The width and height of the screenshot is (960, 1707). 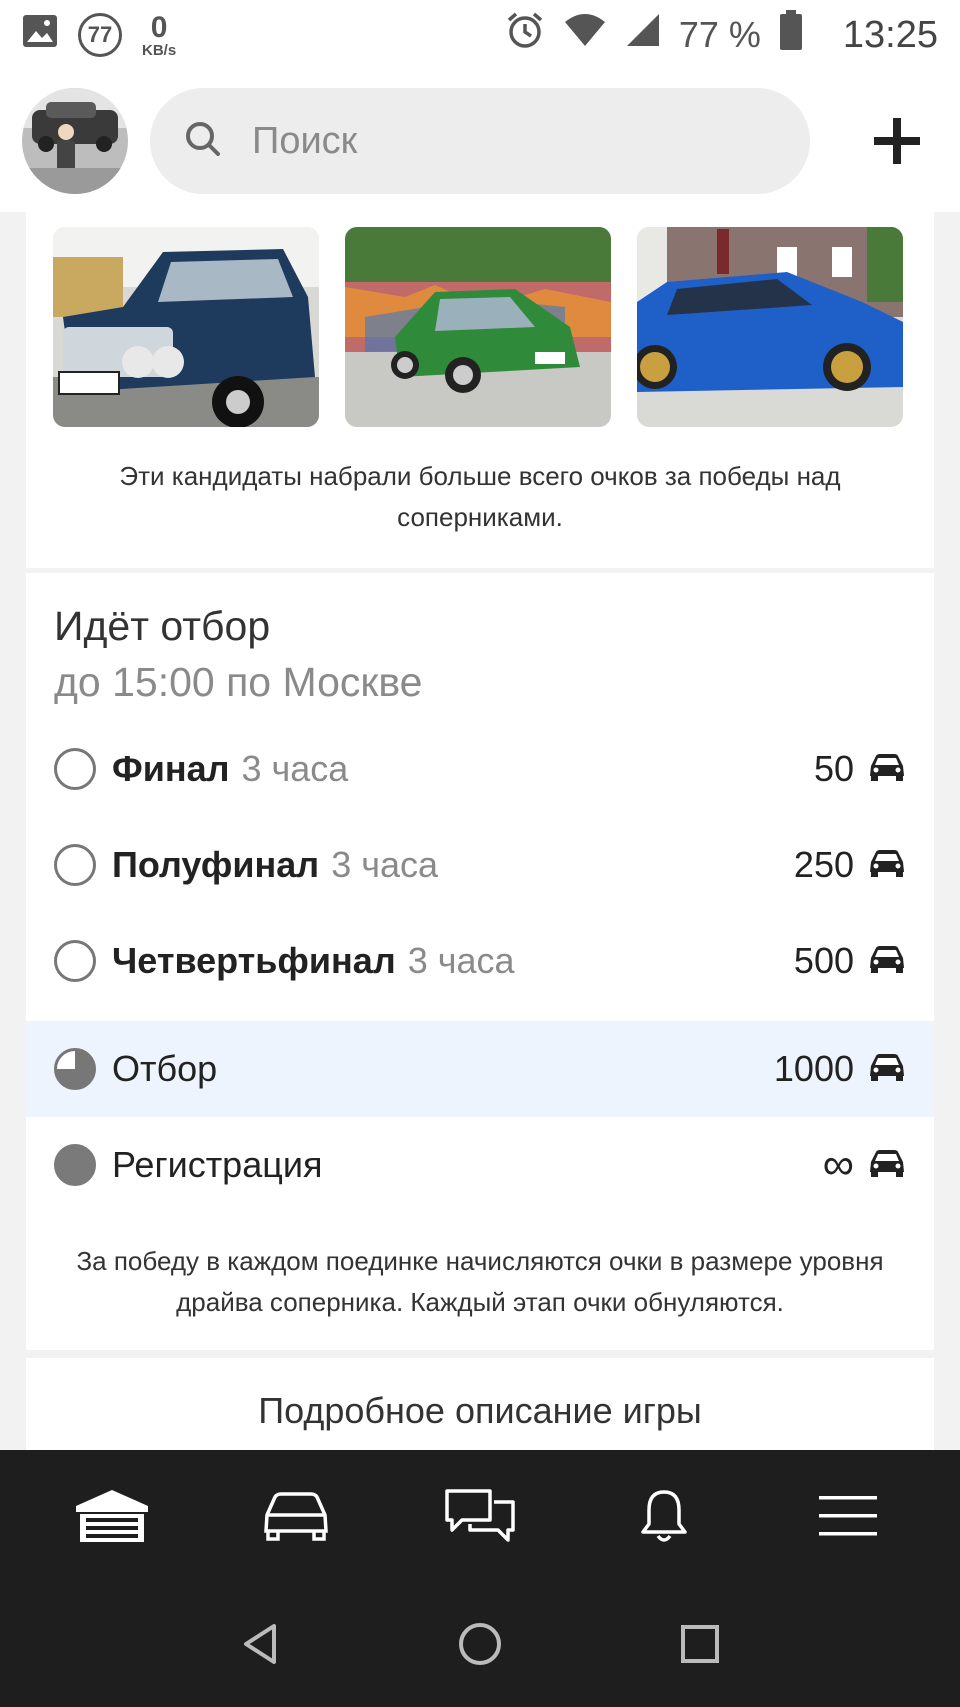 What do you see at coordinates (890, 34) in the screenshot?
I see `clock-time: 13:25` at bounding box center [890, 34].